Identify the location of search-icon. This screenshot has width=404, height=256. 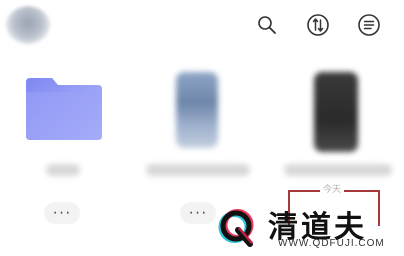
(267, 25).